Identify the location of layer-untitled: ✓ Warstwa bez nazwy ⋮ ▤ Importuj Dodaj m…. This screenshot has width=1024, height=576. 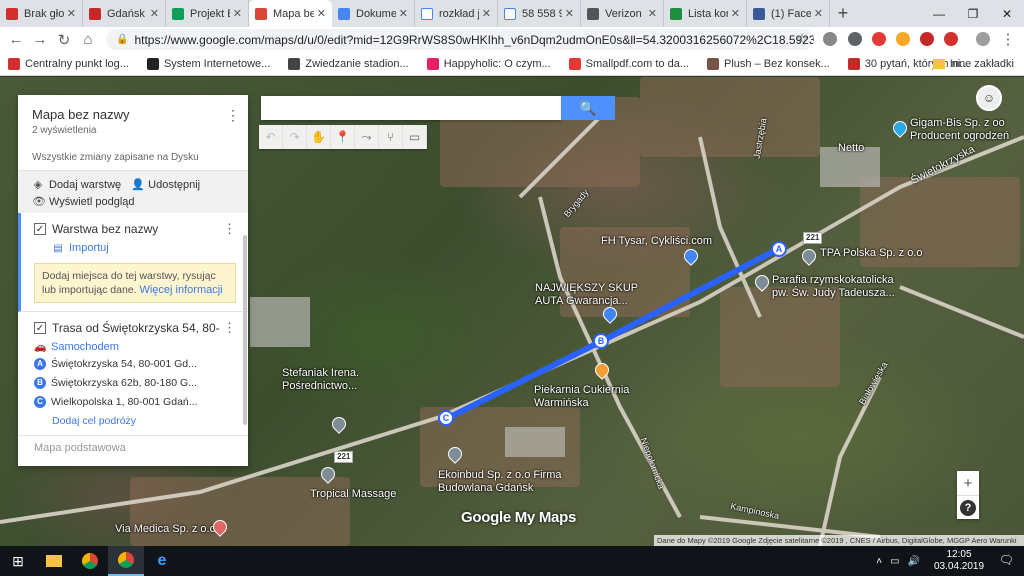
(133, 262).